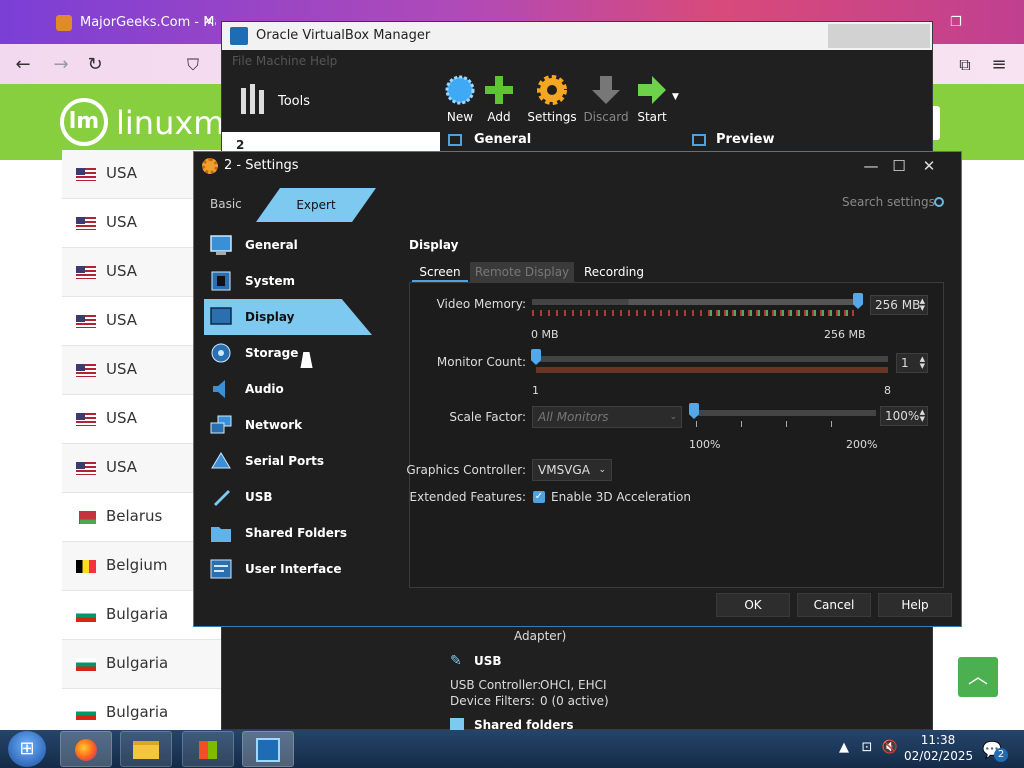 Image resolution: width=1024 pixels, height=768 pixels. What do you see at coordinates (844, 747) in the screenshot?
I see `show-hidden-icons-icon: ▲` at bounding box center [844, 747].